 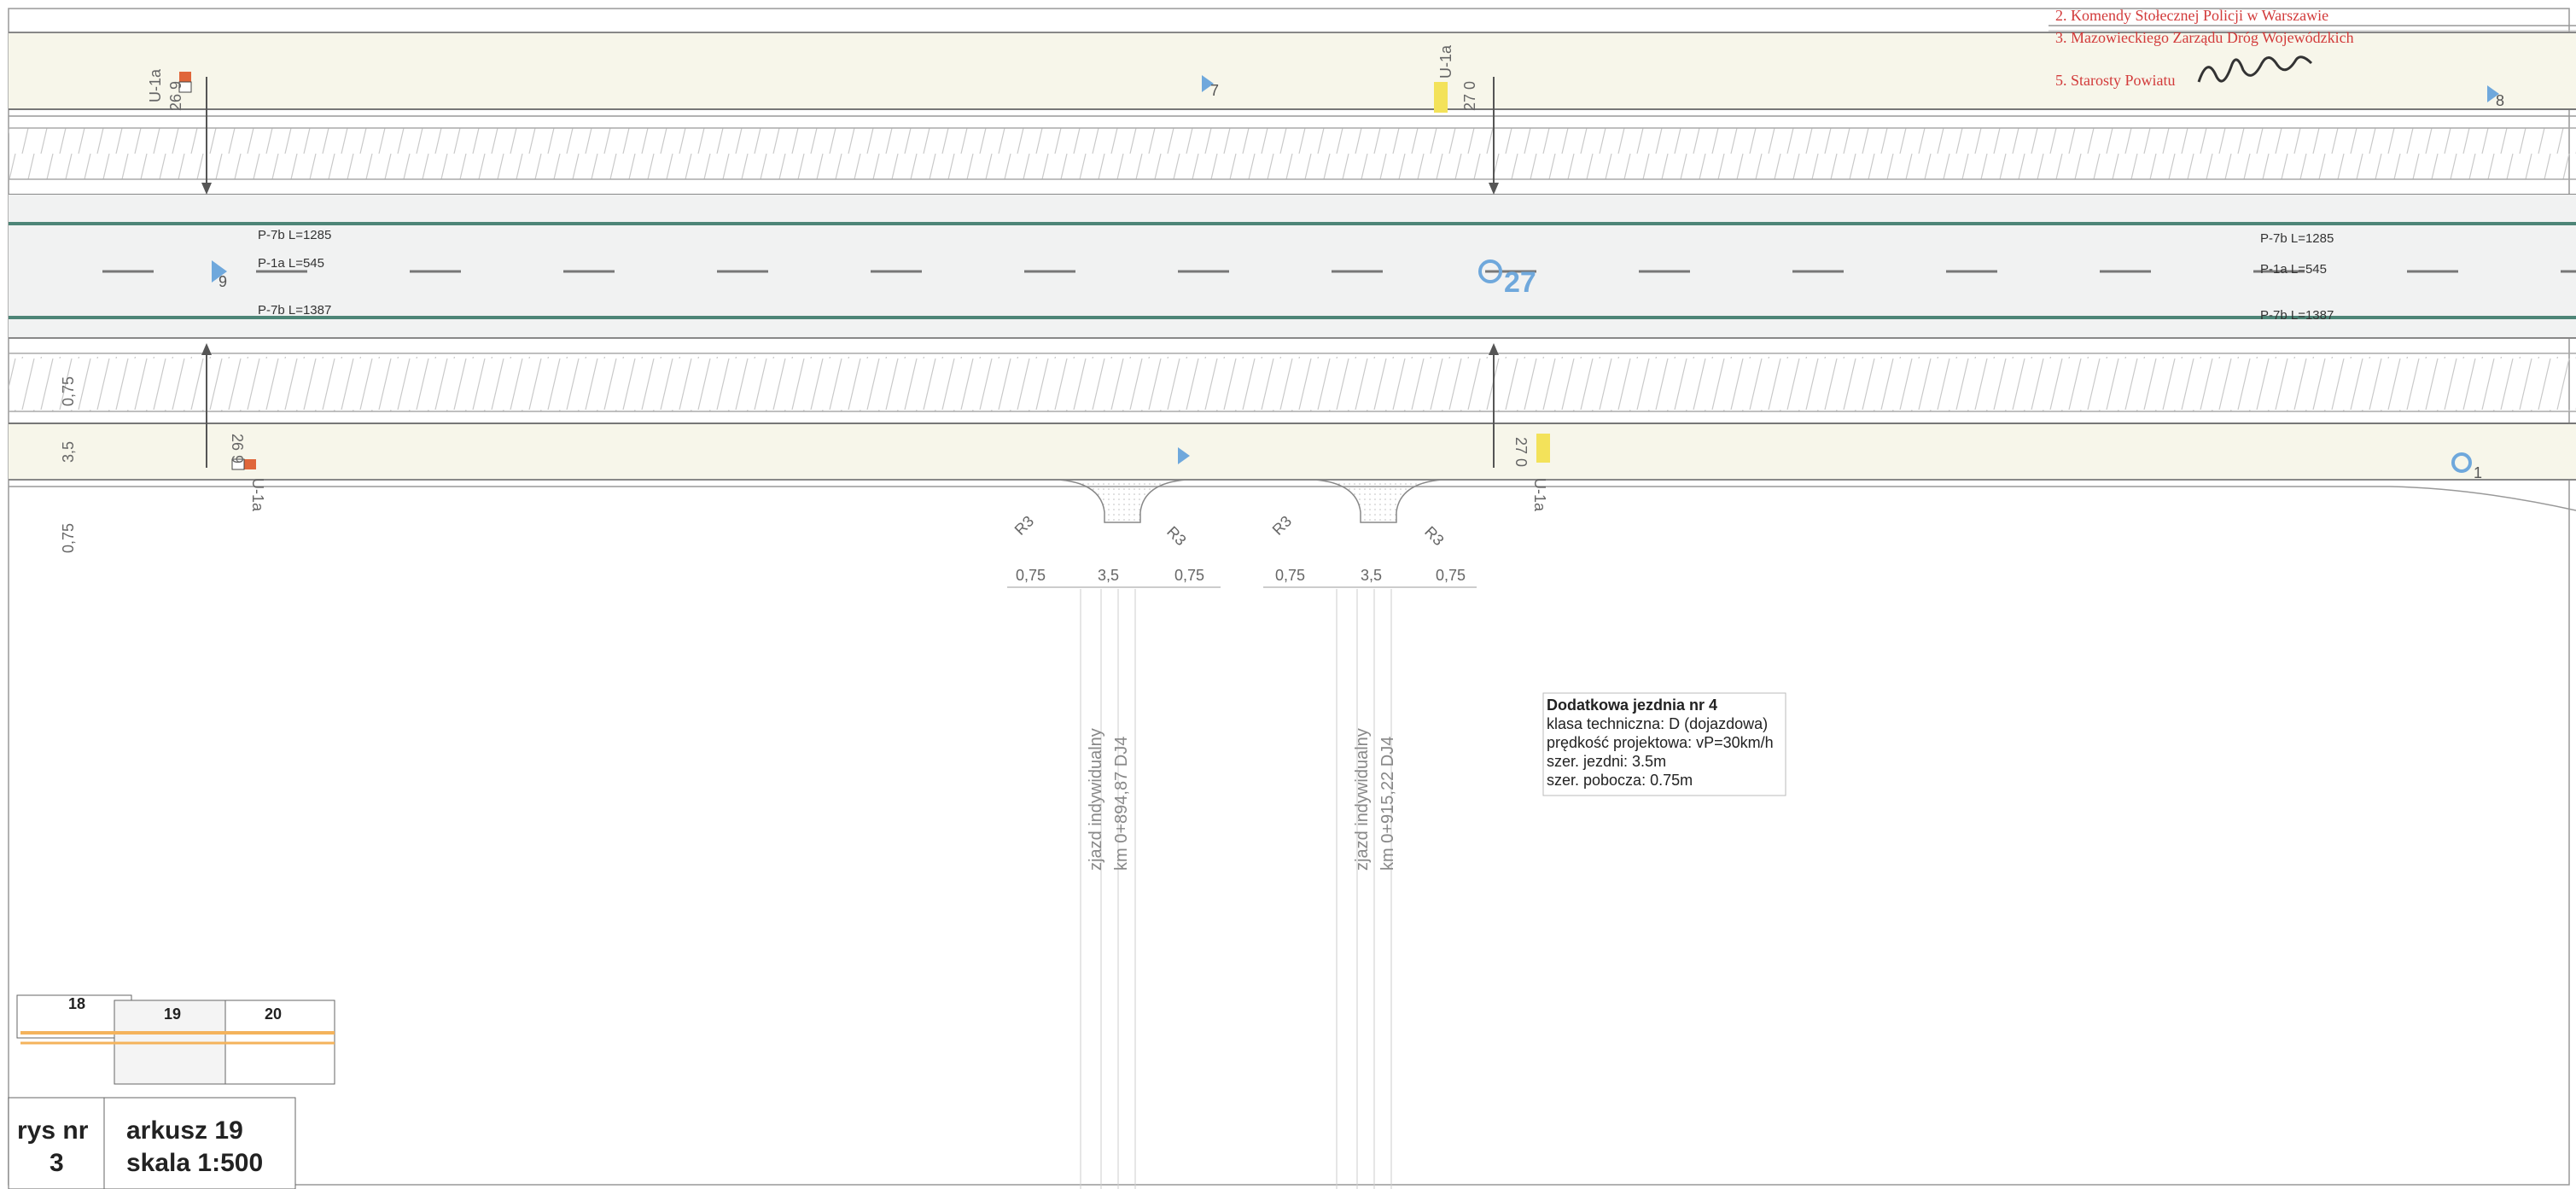 What do you see at coordinates (1362, 799) in the screenshot?
I see `dw2-label: zjazd indywidualny` at bounding box center [1362, 799].